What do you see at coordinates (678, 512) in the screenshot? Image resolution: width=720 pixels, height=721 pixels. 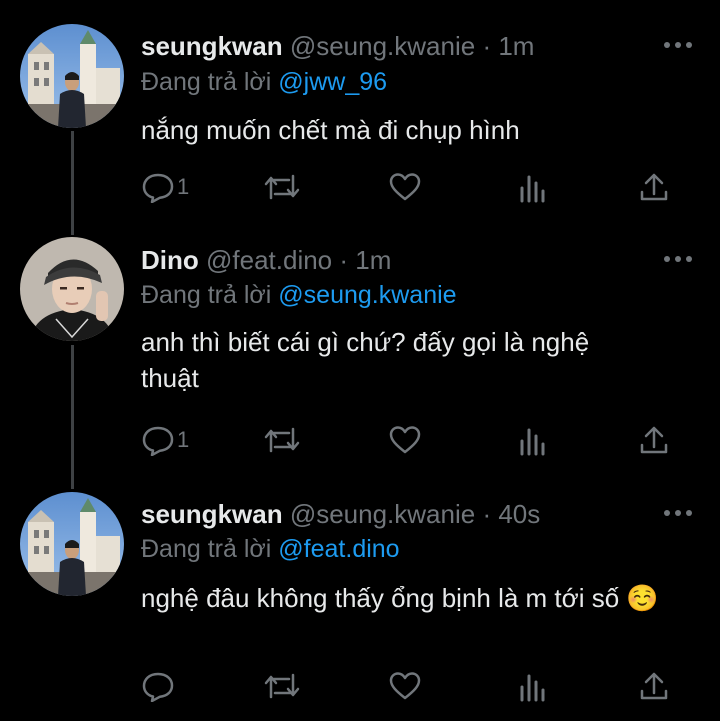 I see `more-icon` at bounding box center [678, 512].